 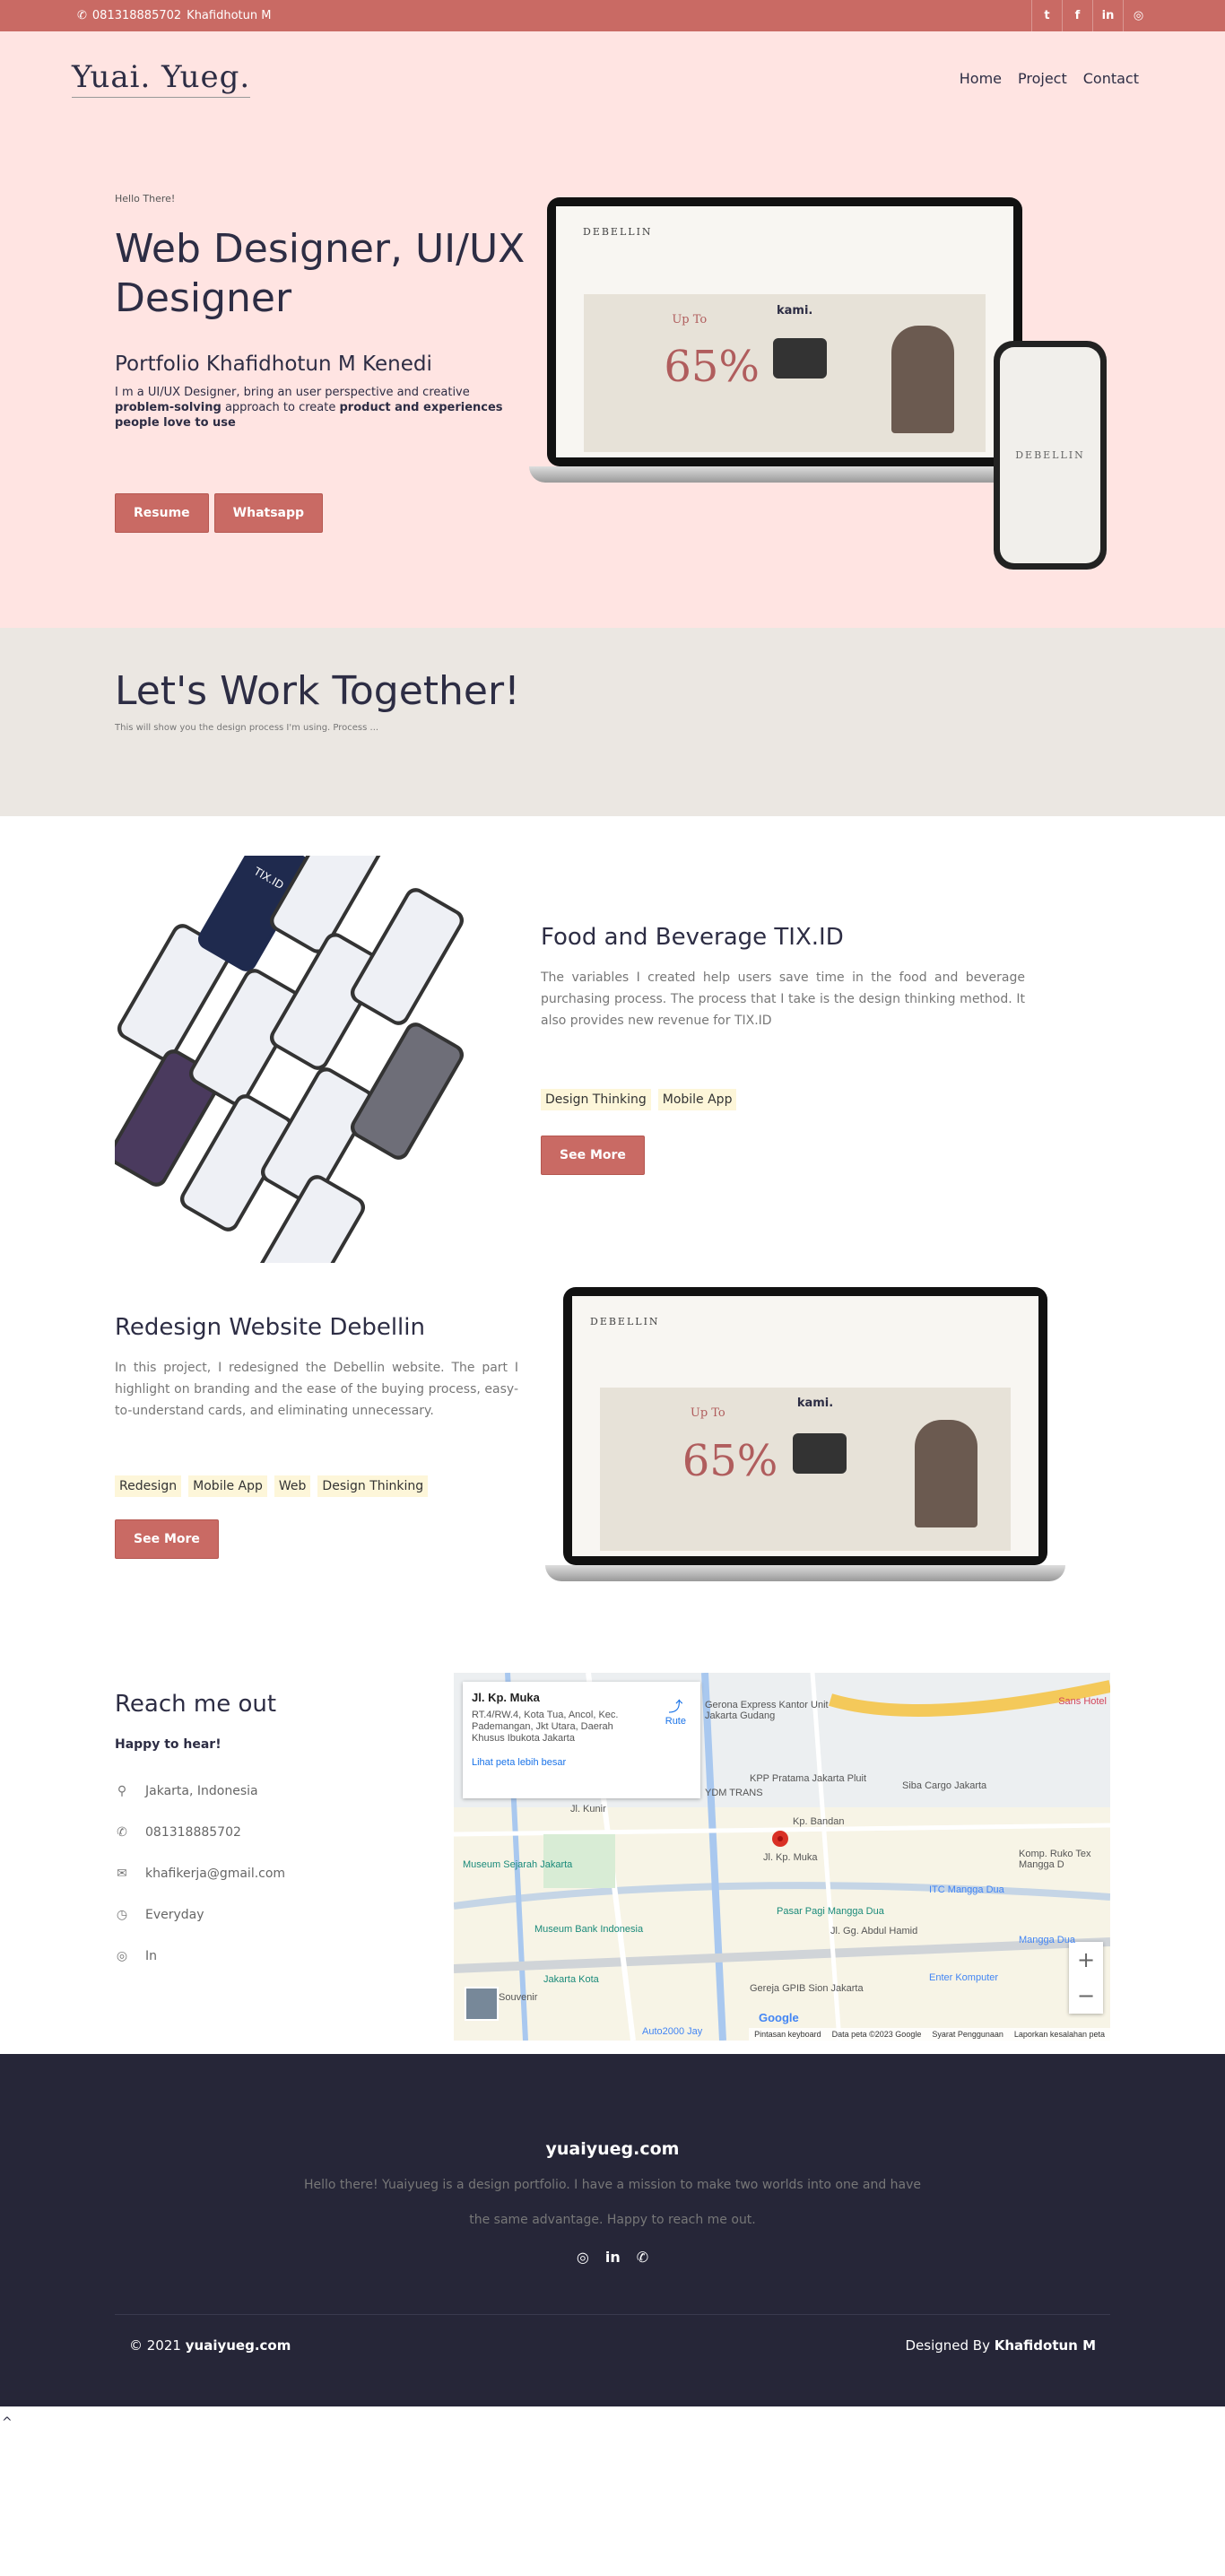 What do you see at coordinates (964, 1977) in the screenshot?
I see `map-label: Enter Komputer` at bounding box center [964, 1977].